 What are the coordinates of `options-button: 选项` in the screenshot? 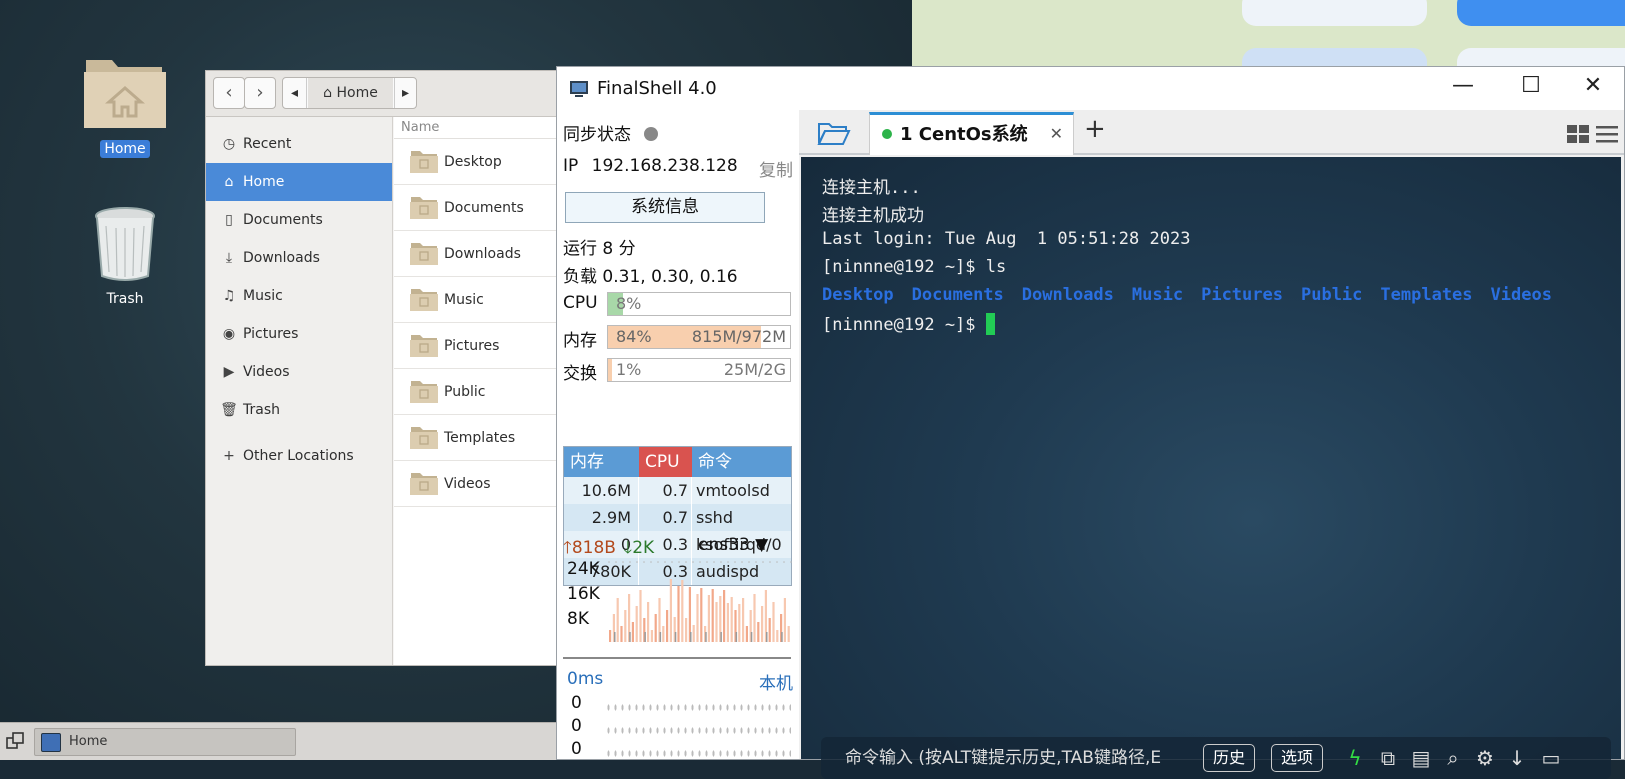 It's located at (1297, 758).